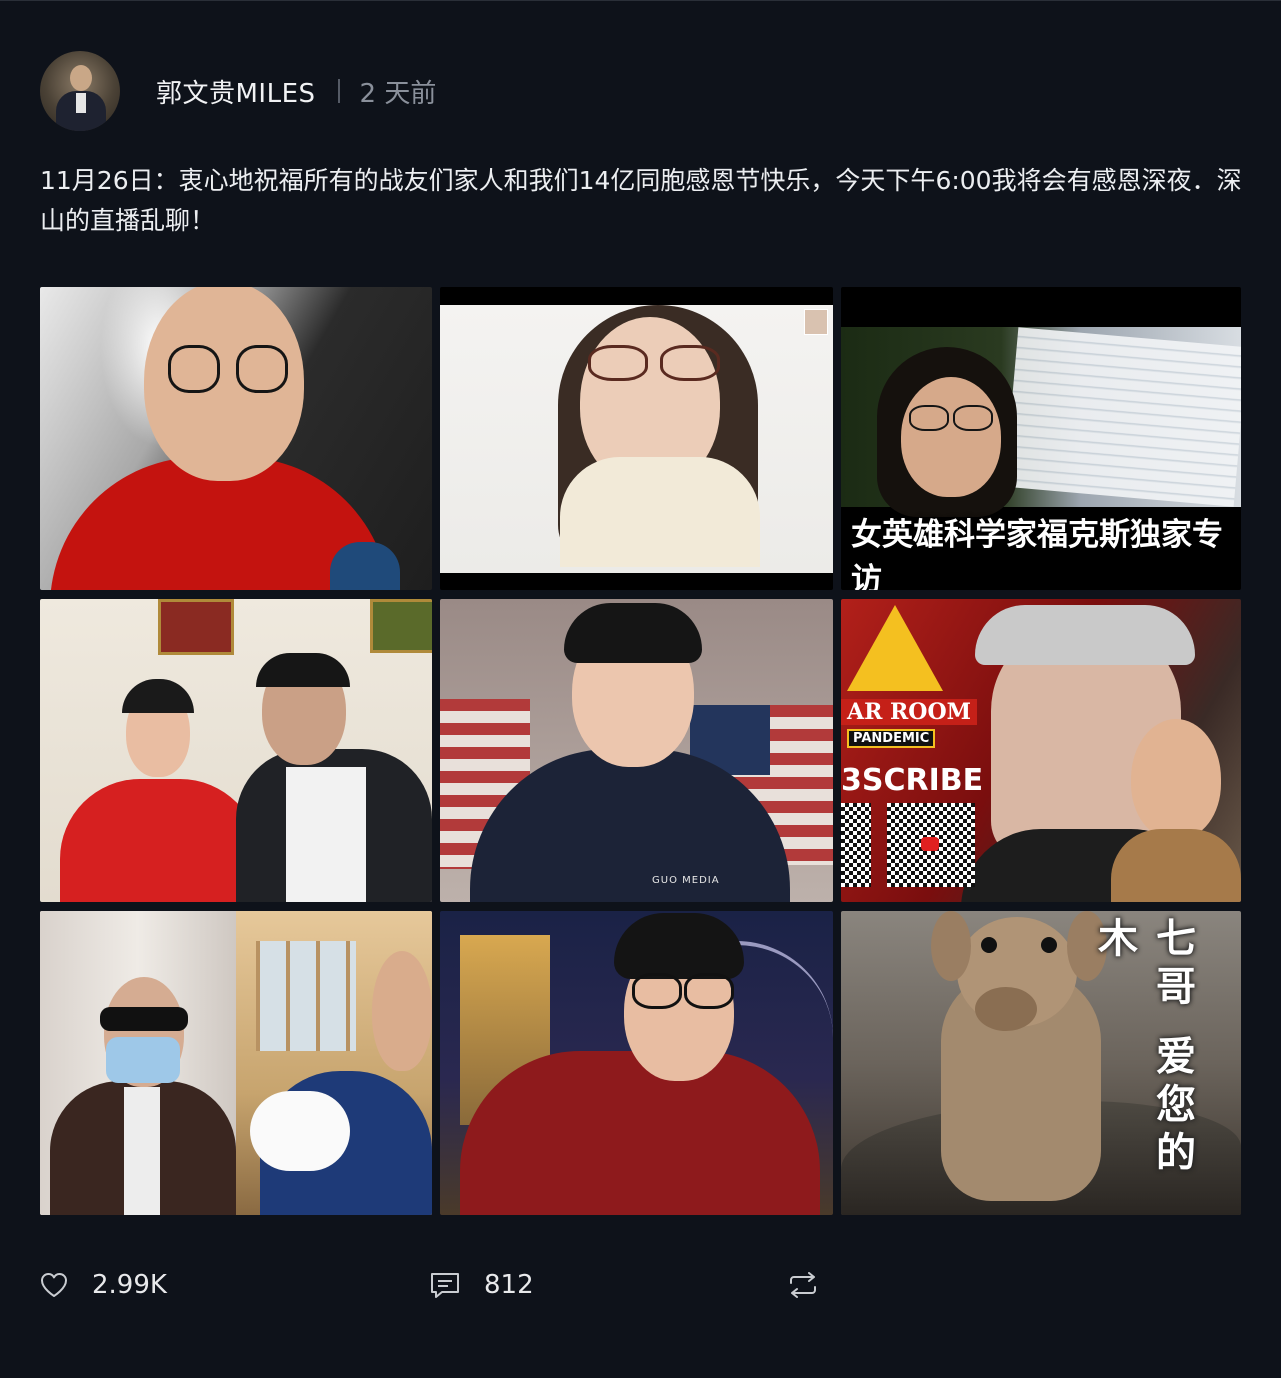 The width and height of the screenshot is (1281, 1378). What do you see at coordinates (891, 738) in the screenshot?
I see `pandemic-label: PANDEMIC` at bounding box center [891, 738].